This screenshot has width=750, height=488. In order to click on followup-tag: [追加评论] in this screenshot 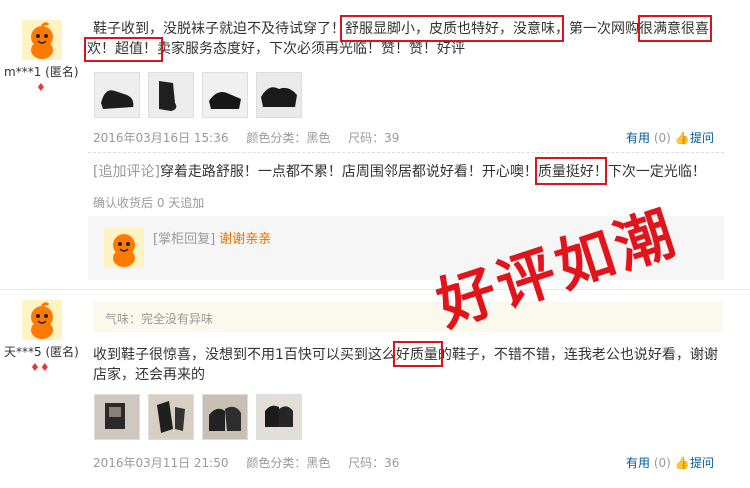, I will do `click(126, 172)`.